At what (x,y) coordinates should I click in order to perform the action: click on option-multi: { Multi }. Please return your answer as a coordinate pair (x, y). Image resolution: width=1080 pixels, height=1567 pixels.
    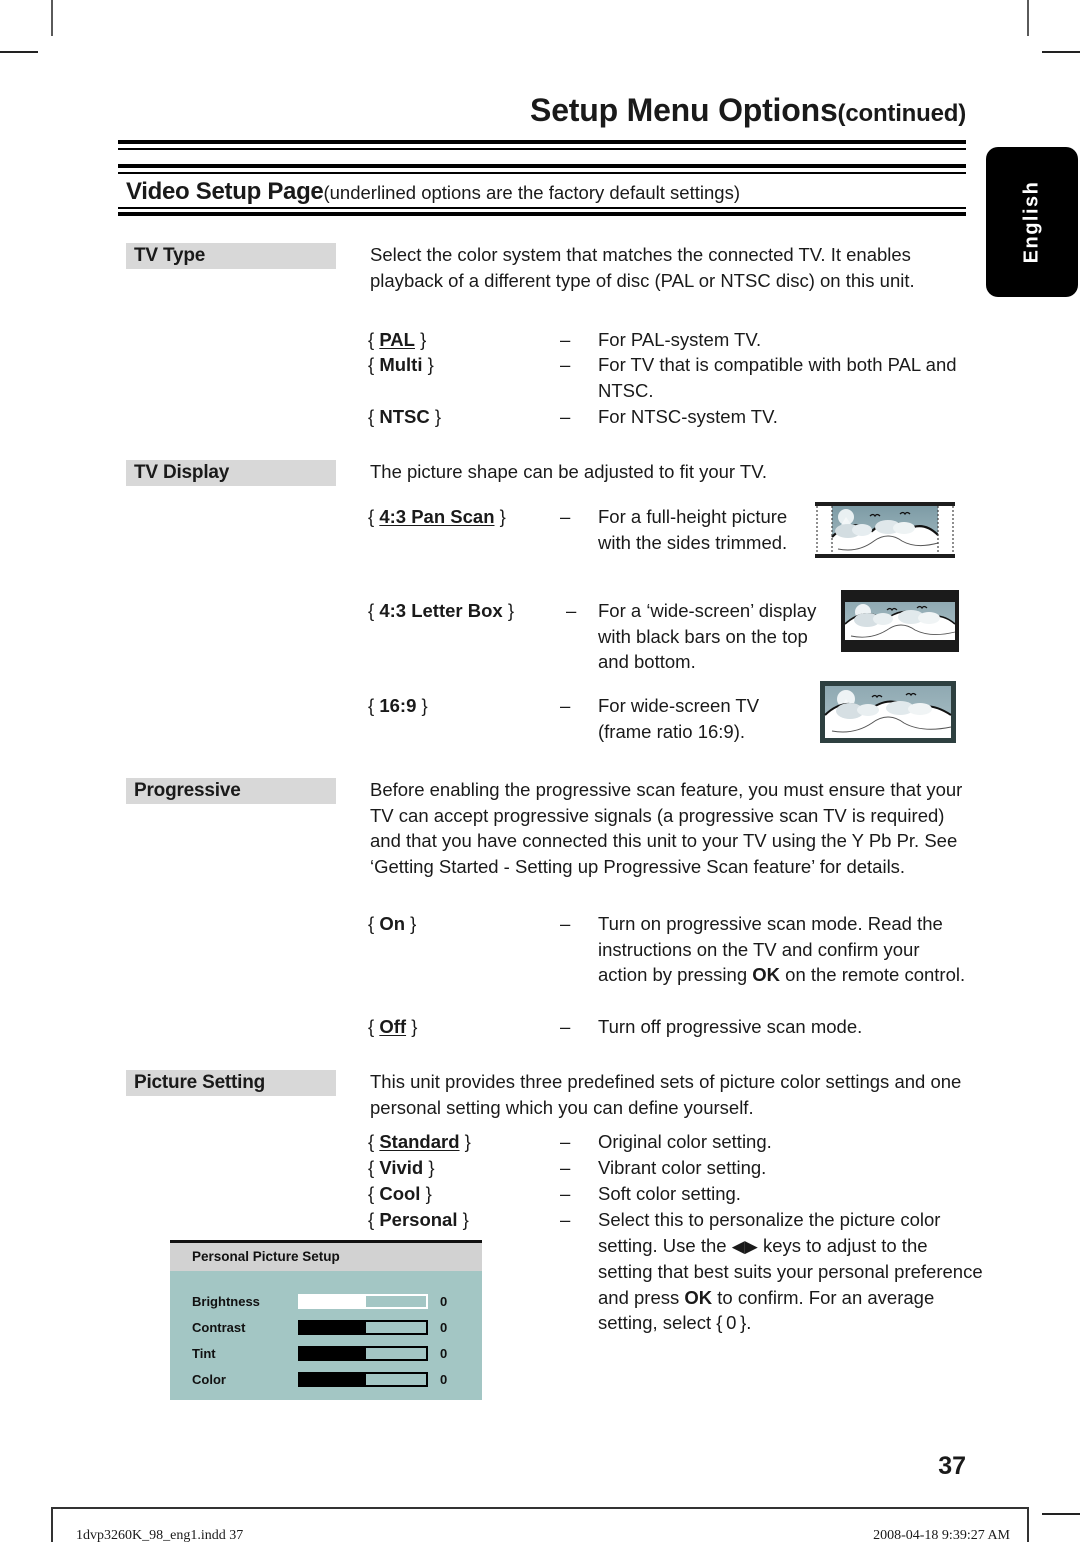
    Looking at the image, I should click on (401, 365).